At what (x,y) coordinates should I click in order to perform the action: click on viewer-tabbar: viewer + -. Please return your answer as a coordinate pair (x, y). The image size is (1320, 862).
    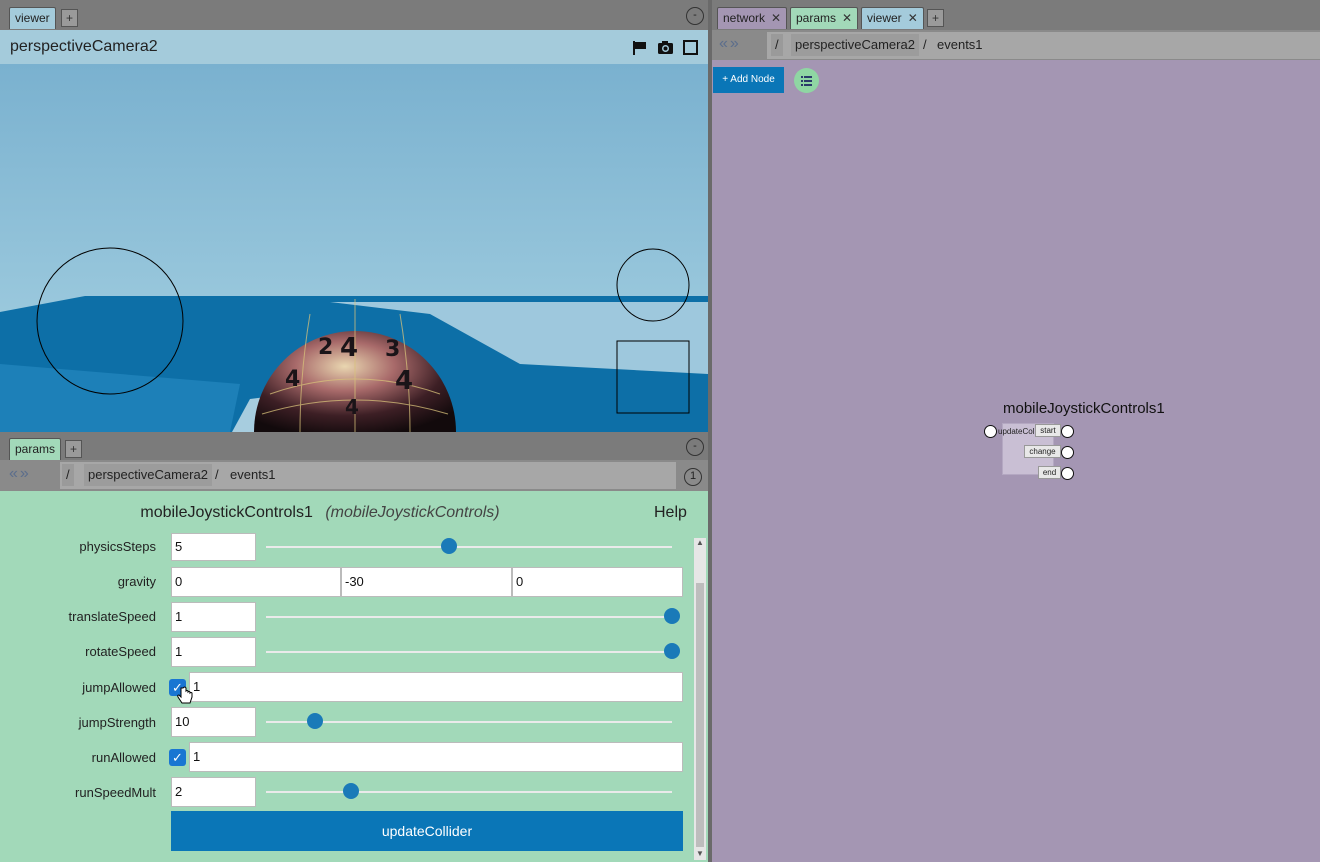
    Looking at the image, I should click on (354, 15).